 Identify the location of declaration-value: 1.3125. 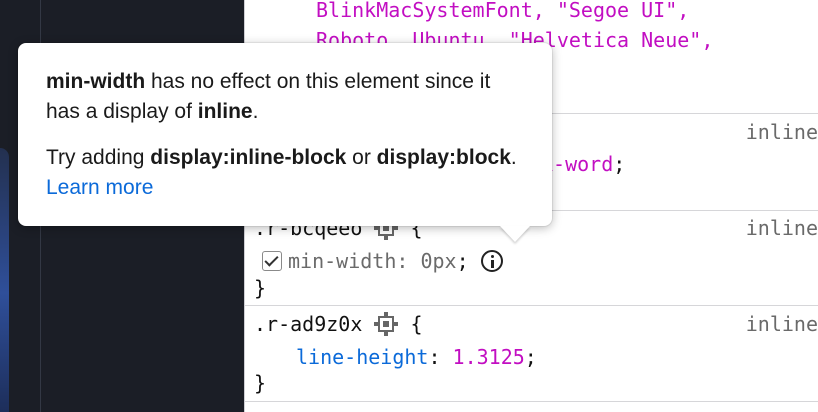
(489, 357).